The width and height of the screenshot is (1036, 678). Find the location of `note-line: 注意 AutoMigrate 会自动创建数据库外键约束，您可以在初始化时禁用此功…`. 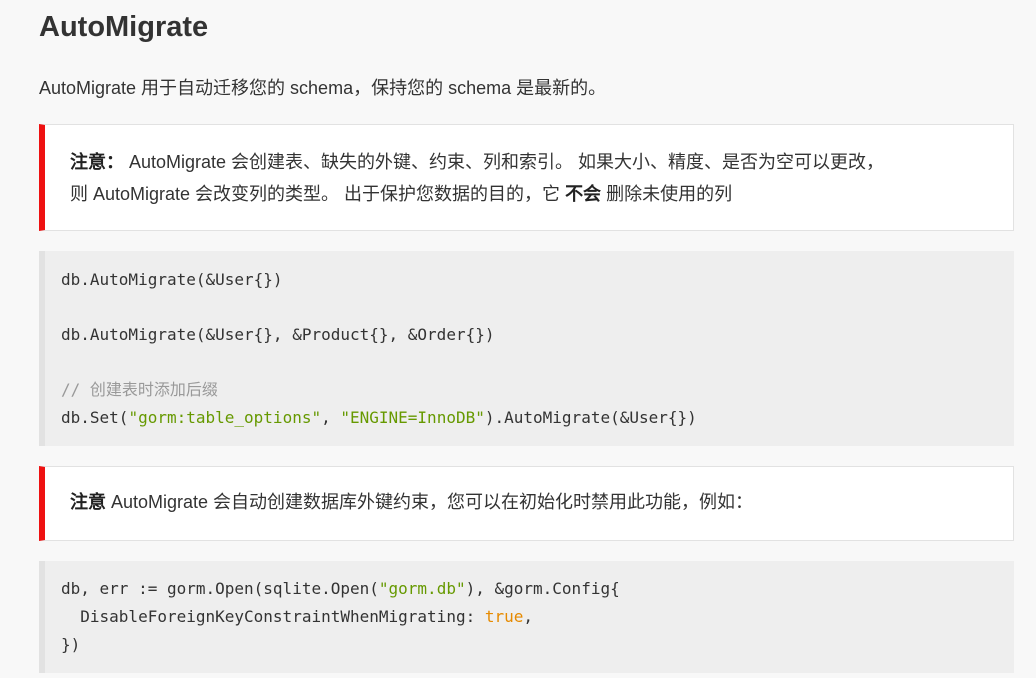

note-line: 注意 AutoMigrate 会自动创建数据库外键约束，您可以在初始化时禁用此功… is located at coordinates (541, 502).